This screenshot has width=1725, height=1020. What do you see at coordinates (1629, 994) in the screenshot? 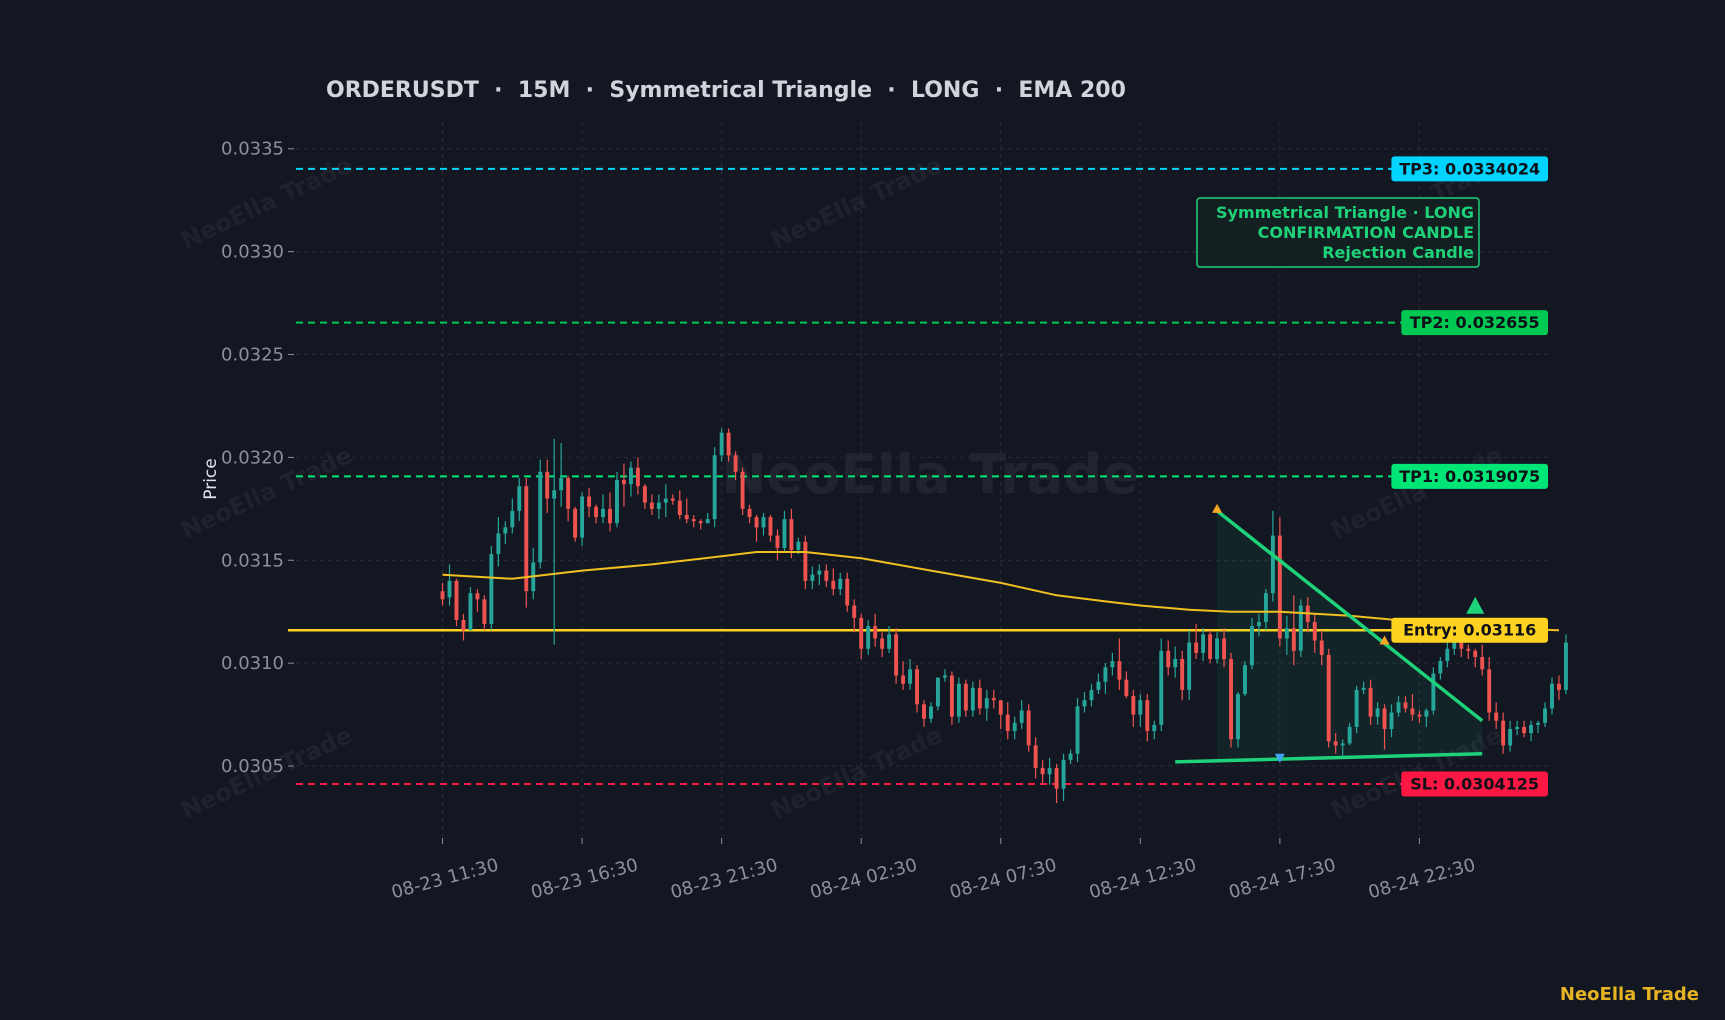
I see `brand-label: NeoElla Trade` at bounding box center [1629, 994].